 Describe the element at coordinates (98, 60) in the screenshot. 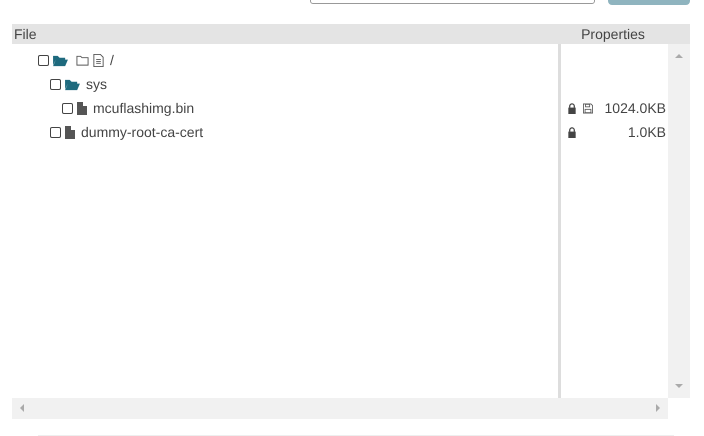

I see `new-file-icon` at that location.